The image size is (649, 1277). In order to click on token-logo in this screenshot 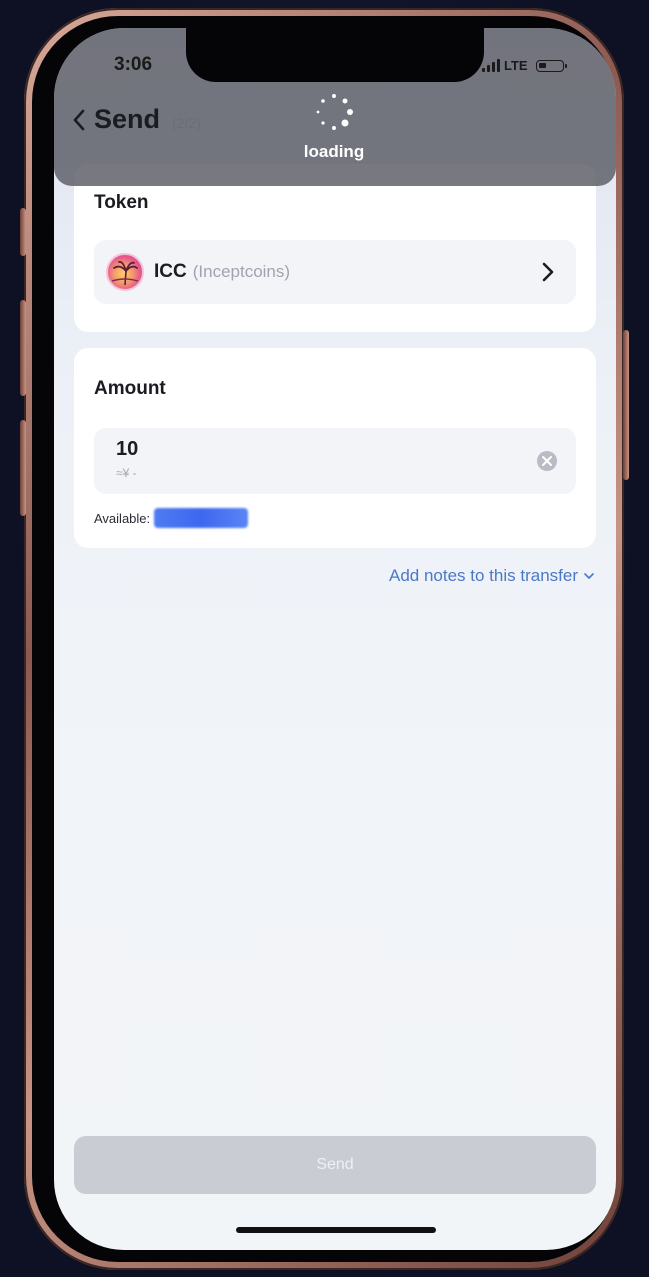, I will do `click(125, 272)`.